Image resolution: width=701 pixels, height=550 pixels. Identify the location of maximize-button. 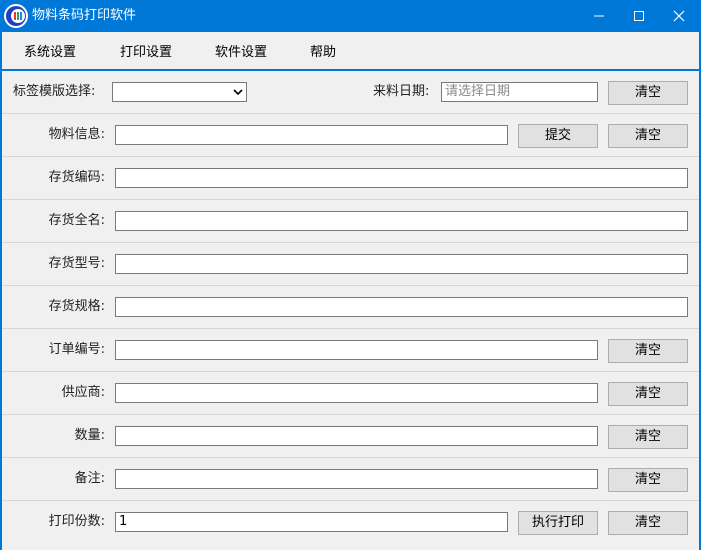
(639, 16).